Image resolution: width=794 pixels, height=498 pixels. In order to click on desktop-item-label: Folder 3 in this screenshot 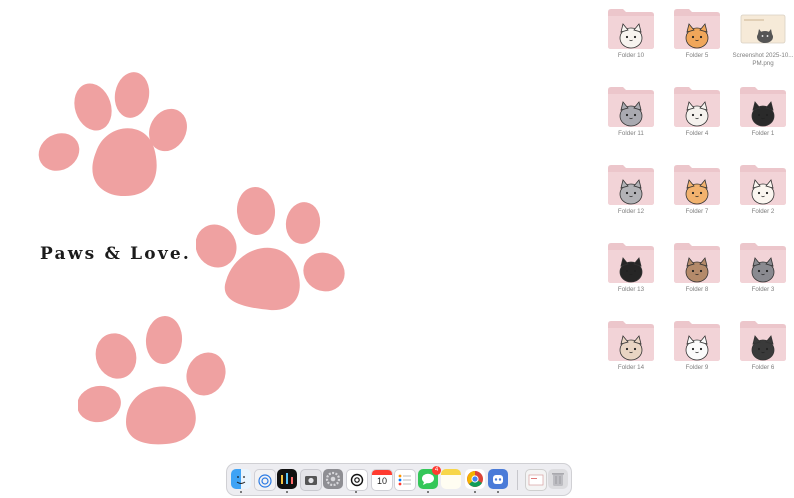, I will do `click(763, 289)`.